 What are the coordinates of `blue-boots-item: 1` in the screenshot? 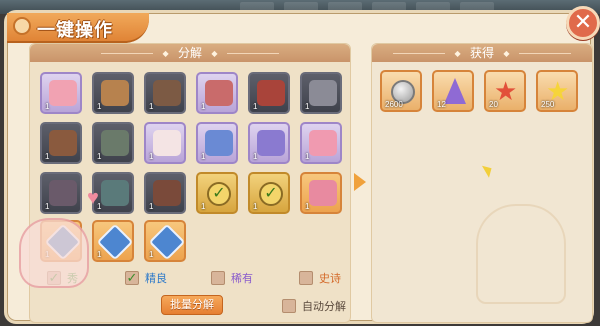 It's located at (217, 143).